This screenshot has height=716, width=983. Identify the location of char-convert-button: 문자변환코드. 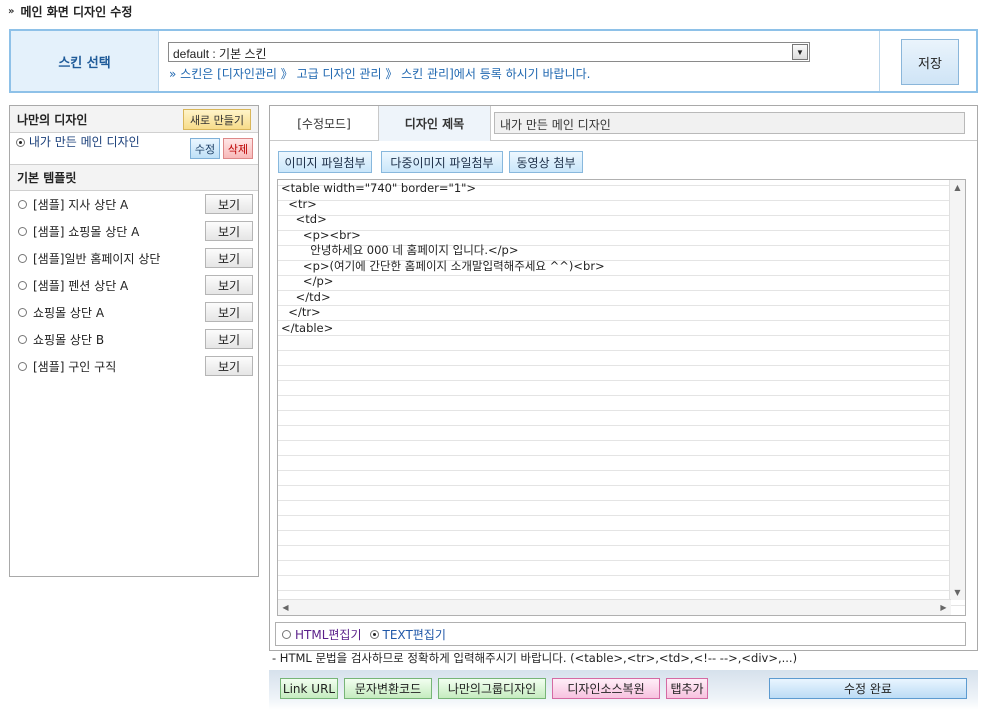
(388, 688).